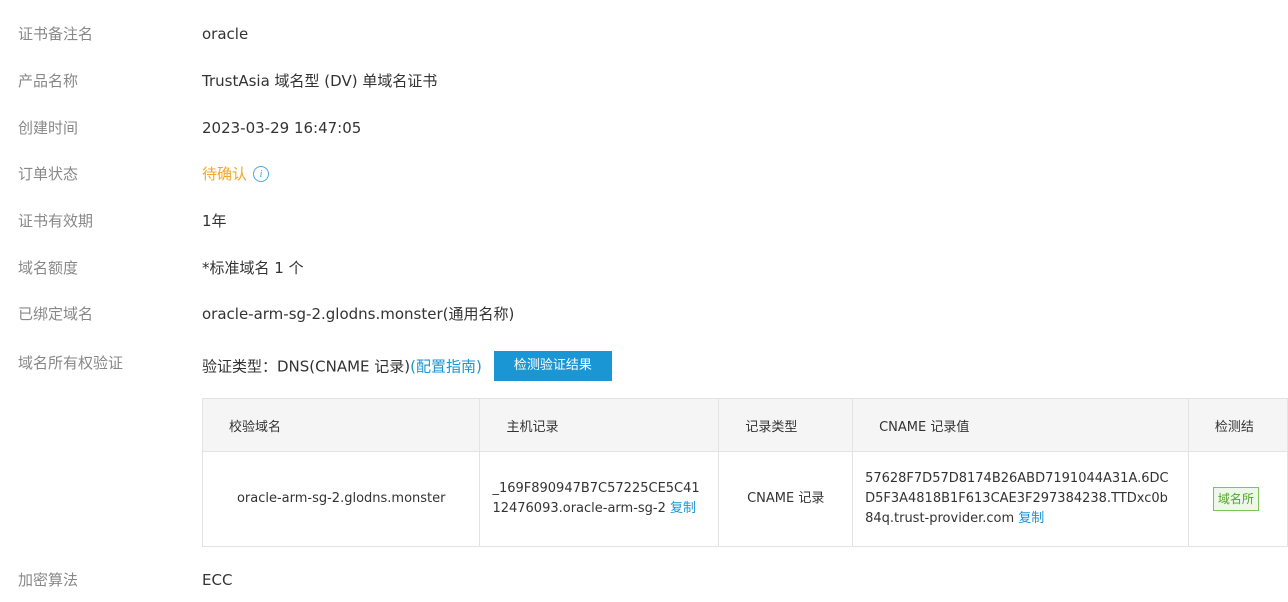 The width and height of the screenshot is (1288, 602). I want to click on created-time-label: 创建时间, so click(48, 128).